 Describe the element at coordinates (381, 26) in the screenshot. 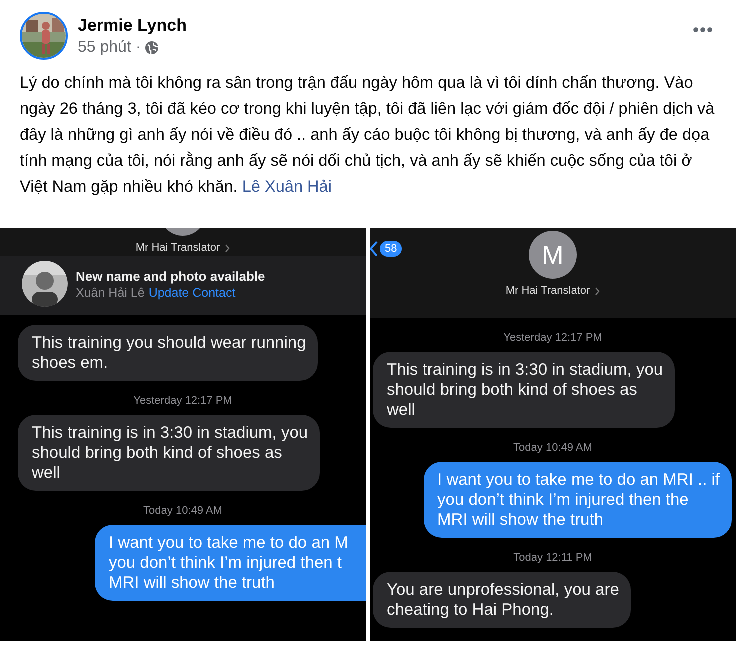

I see `author-name: Jermie Lynch` at that location.